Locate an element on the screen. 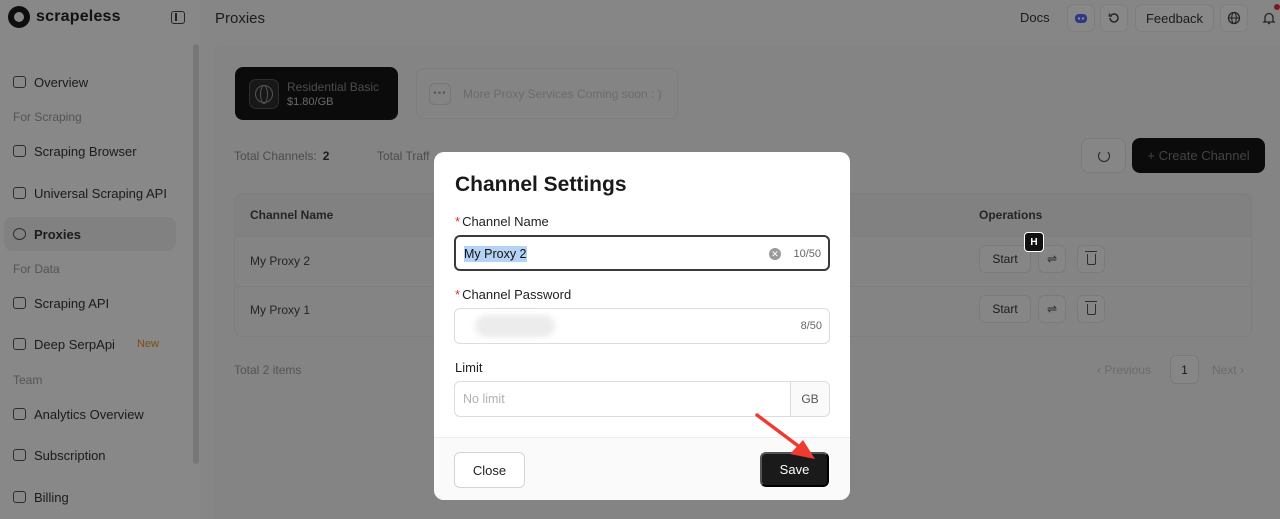 The image size is (1280, 519). limit-label: Limit is located at coordinates (469, 367).